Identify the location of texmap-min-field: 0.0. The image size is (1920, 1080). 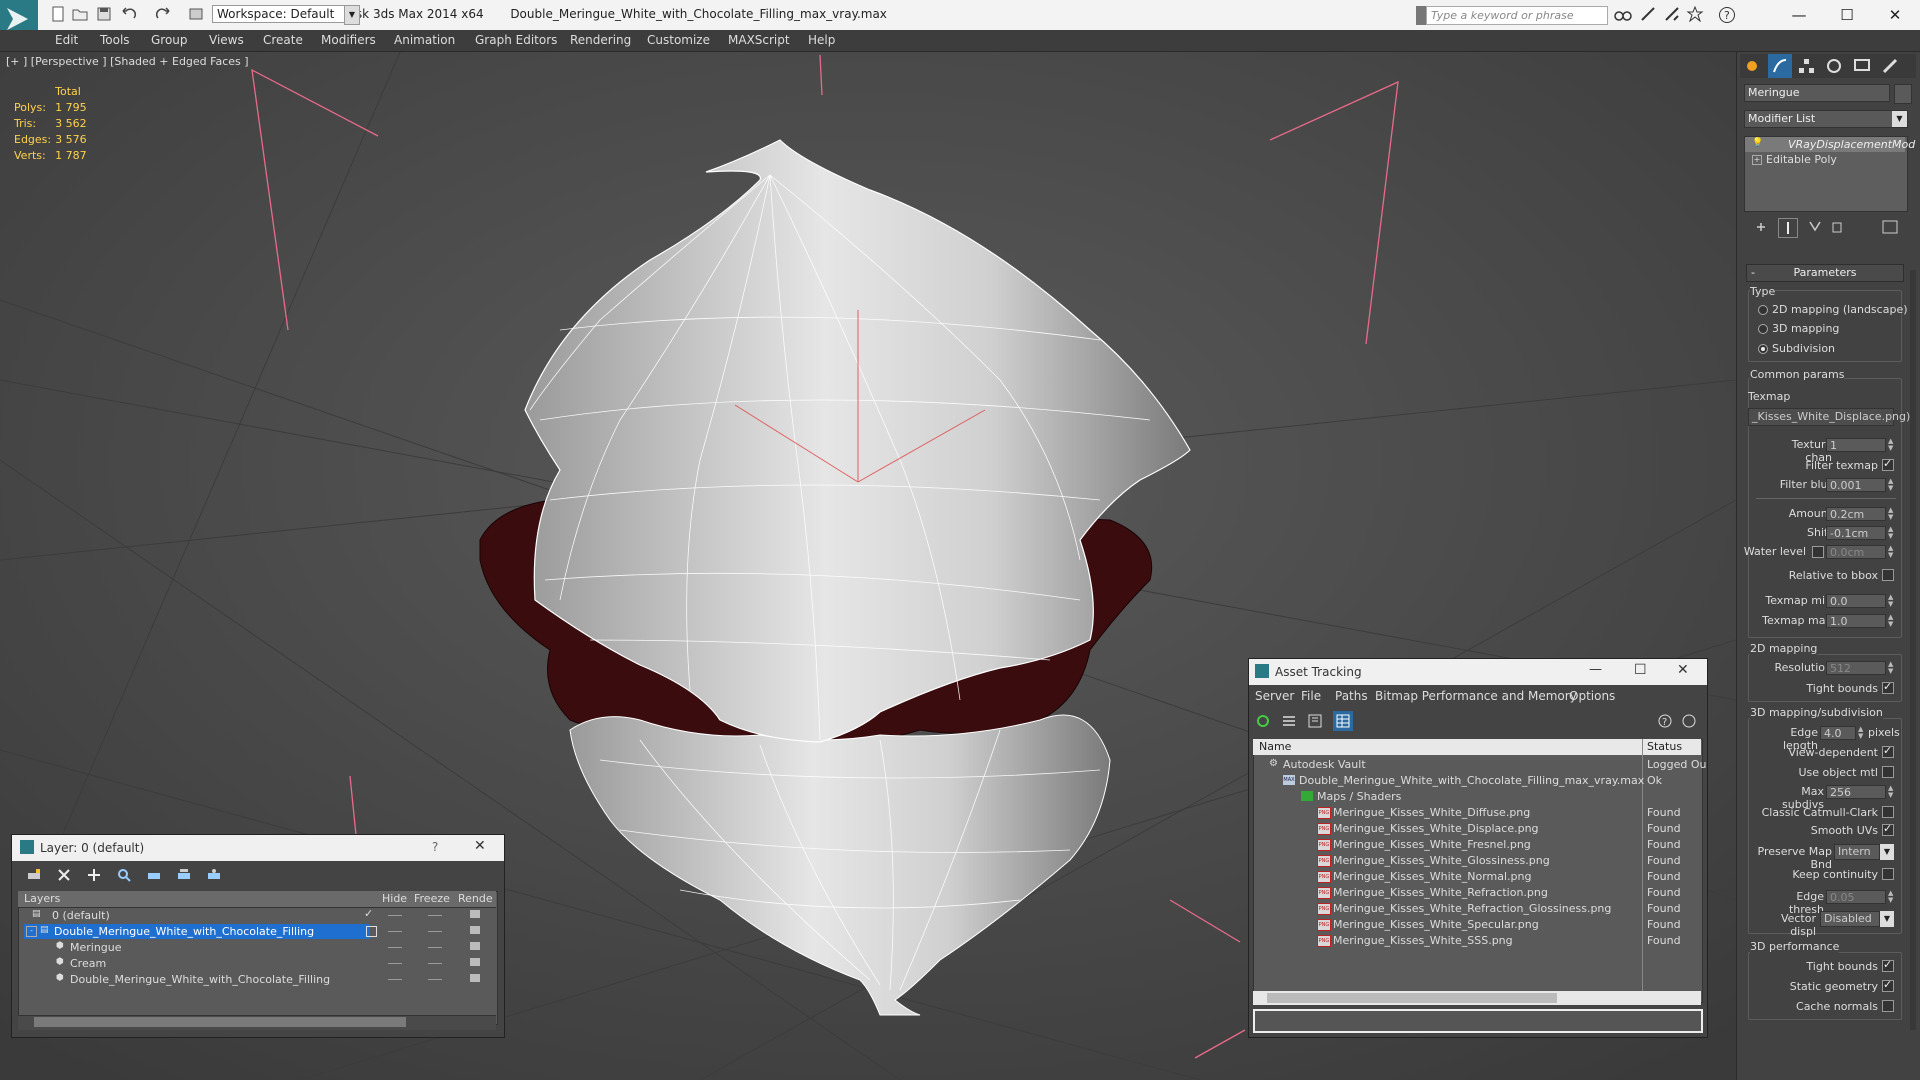
(1856, 601).